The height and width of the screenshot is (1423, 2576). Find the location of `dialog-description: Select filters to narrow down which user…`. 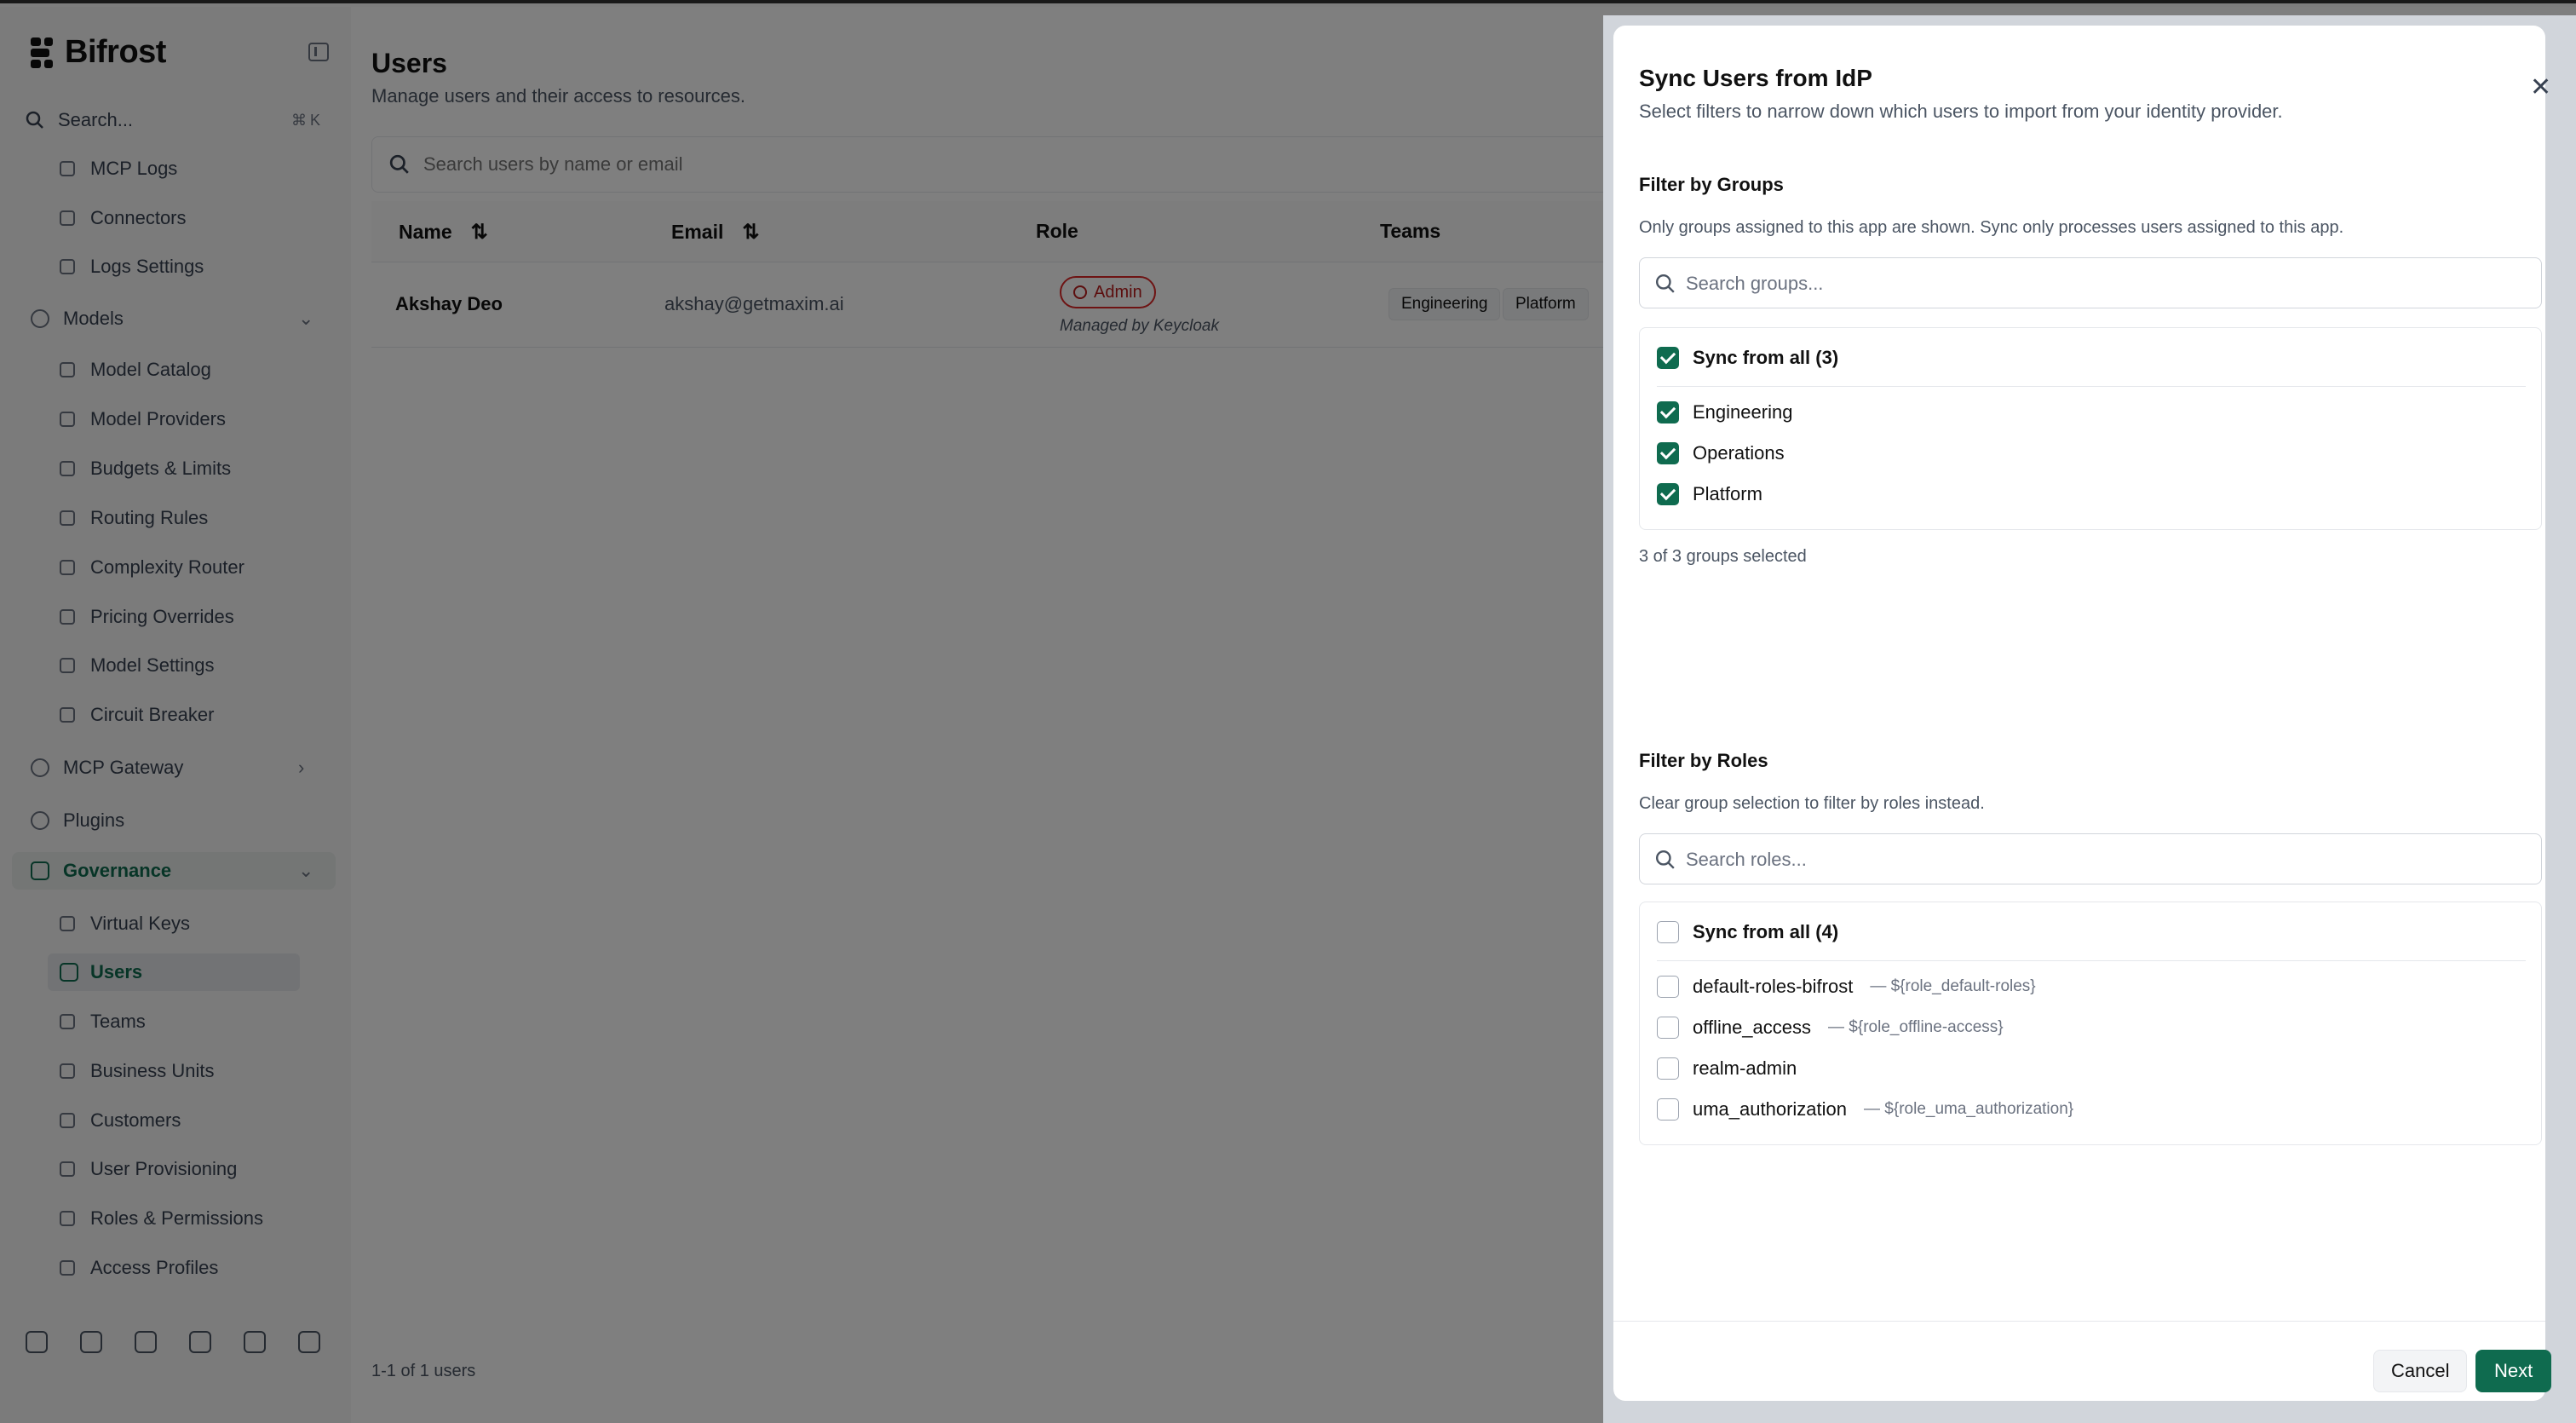

dialog-description: Select filters to narrow down which user… is located at coordinates (1961, 112).